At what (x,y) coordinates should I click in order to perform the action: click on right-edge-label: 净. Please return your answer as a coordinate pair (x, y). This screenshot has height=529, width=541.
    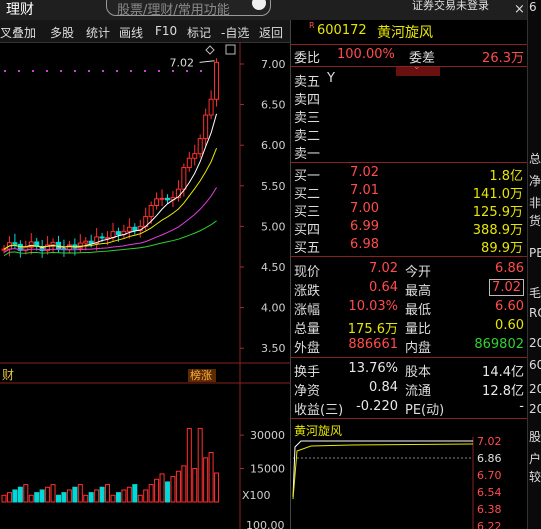
    Looking at the image, I should click on (535, 181).